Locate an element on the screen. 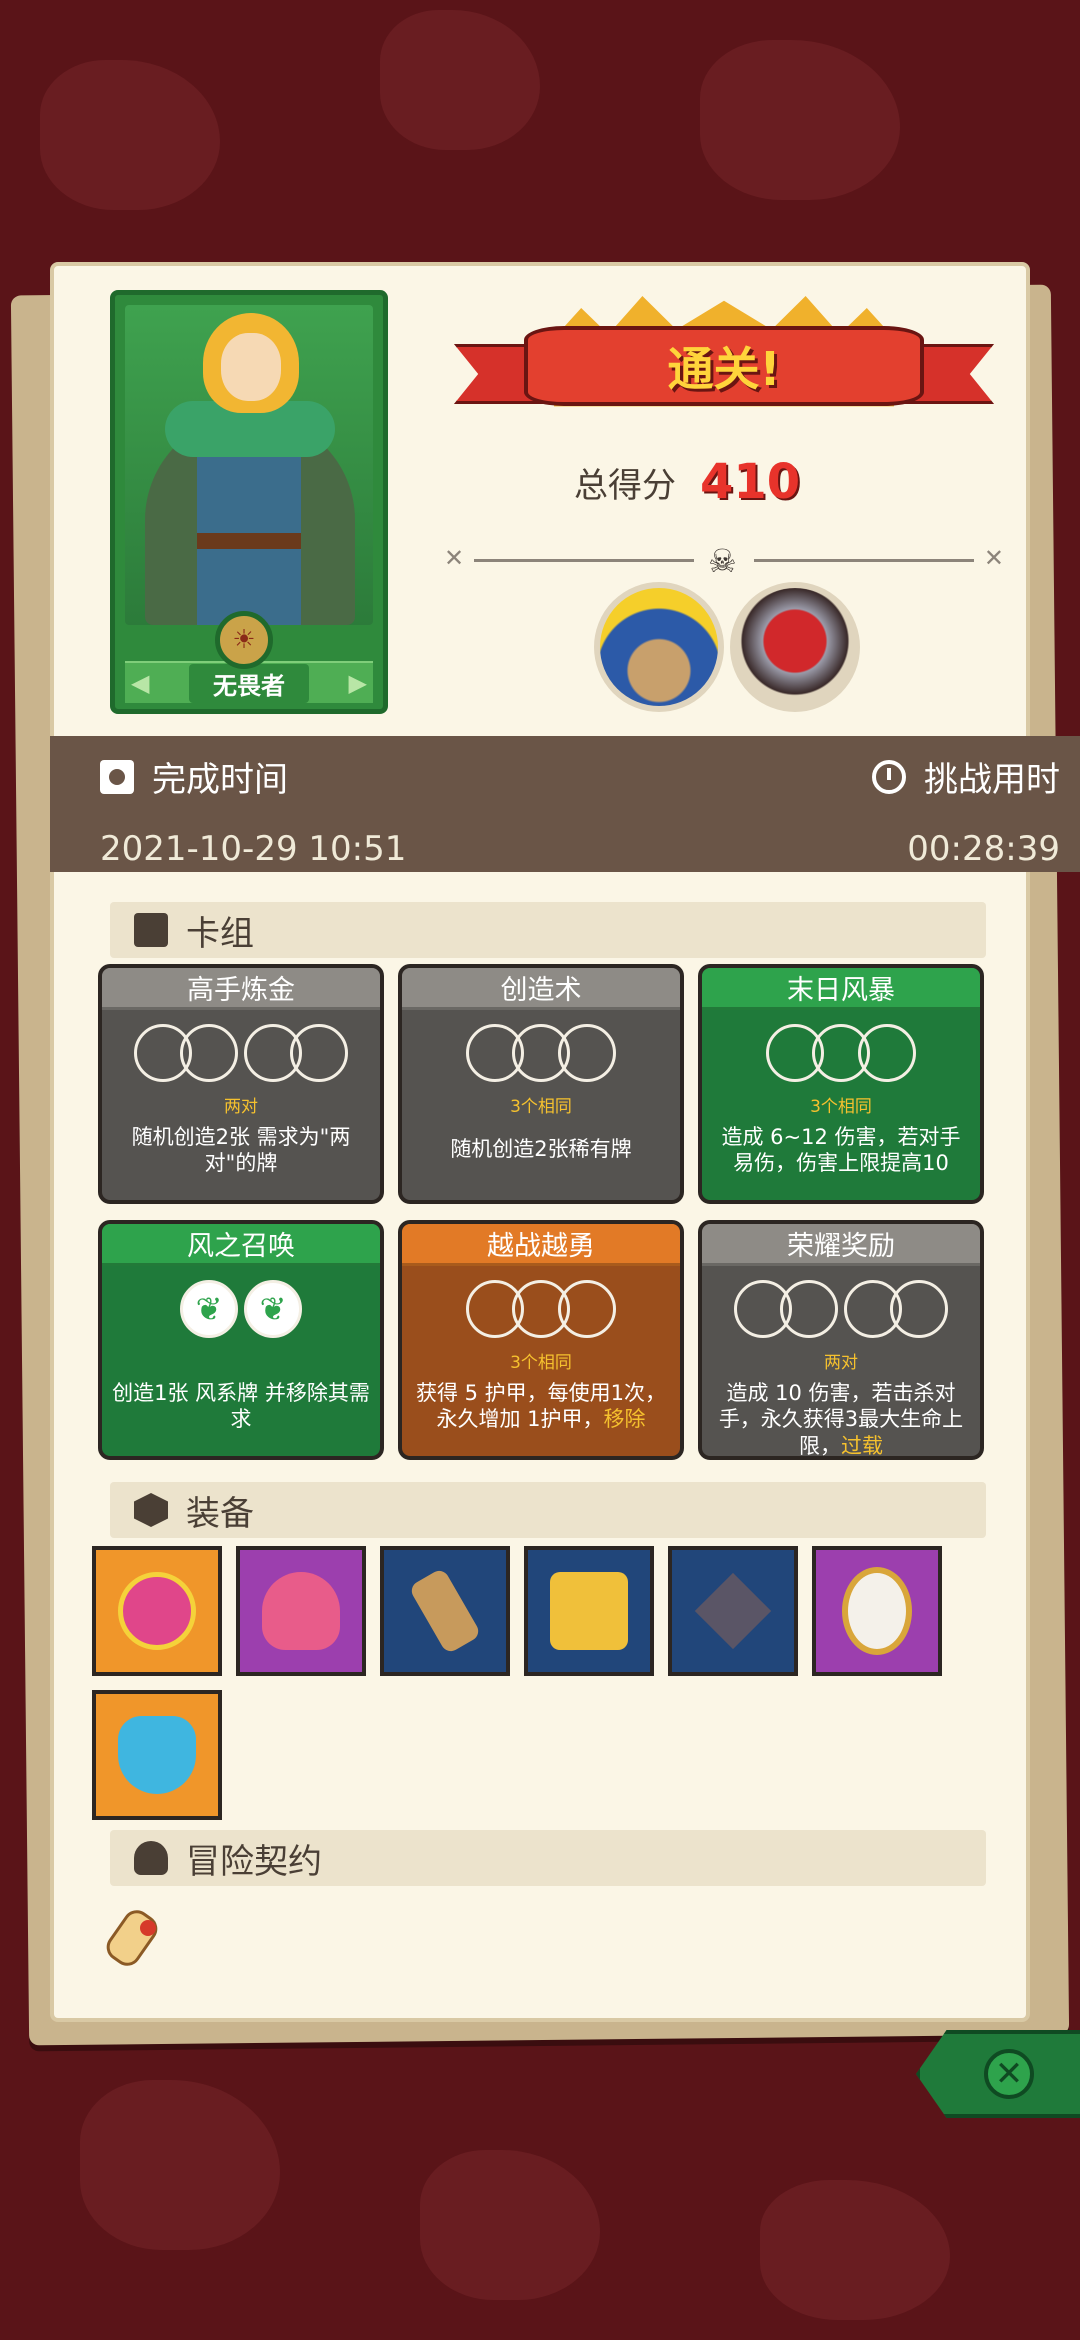 The width and height of the screenshot is (1080, 2340). skull-icon: ☠ is located at coordinates (722, 561).